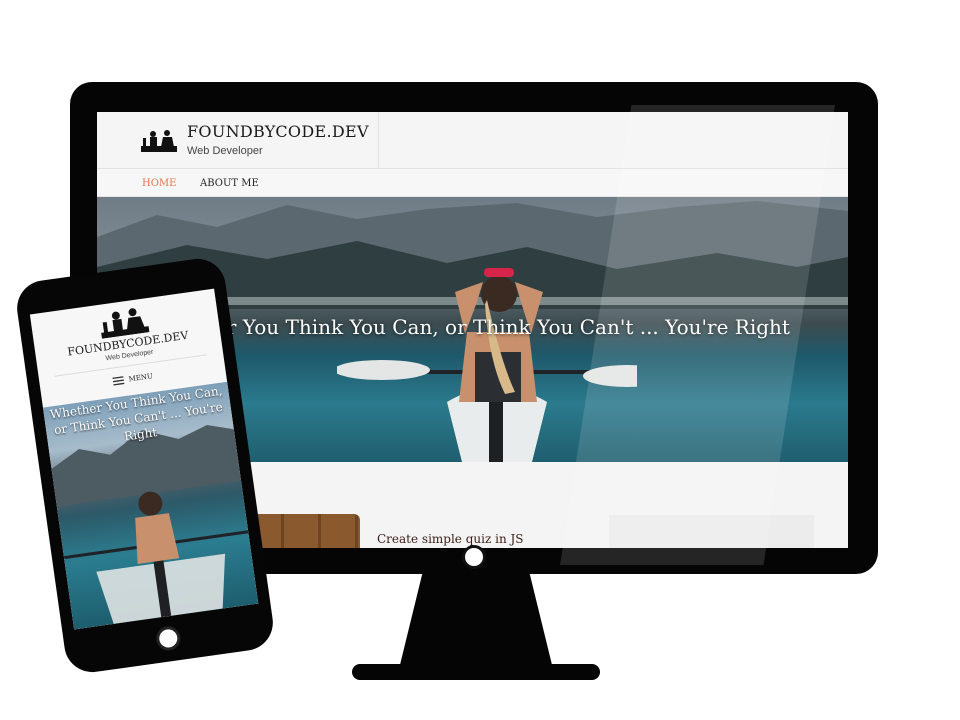 The height and width of the screenshot is (720, 960). What do you see at coordinates (225, 151) in the screenshot?
I see `site-tagline: Web Developer` at bounding box center [225, 151].